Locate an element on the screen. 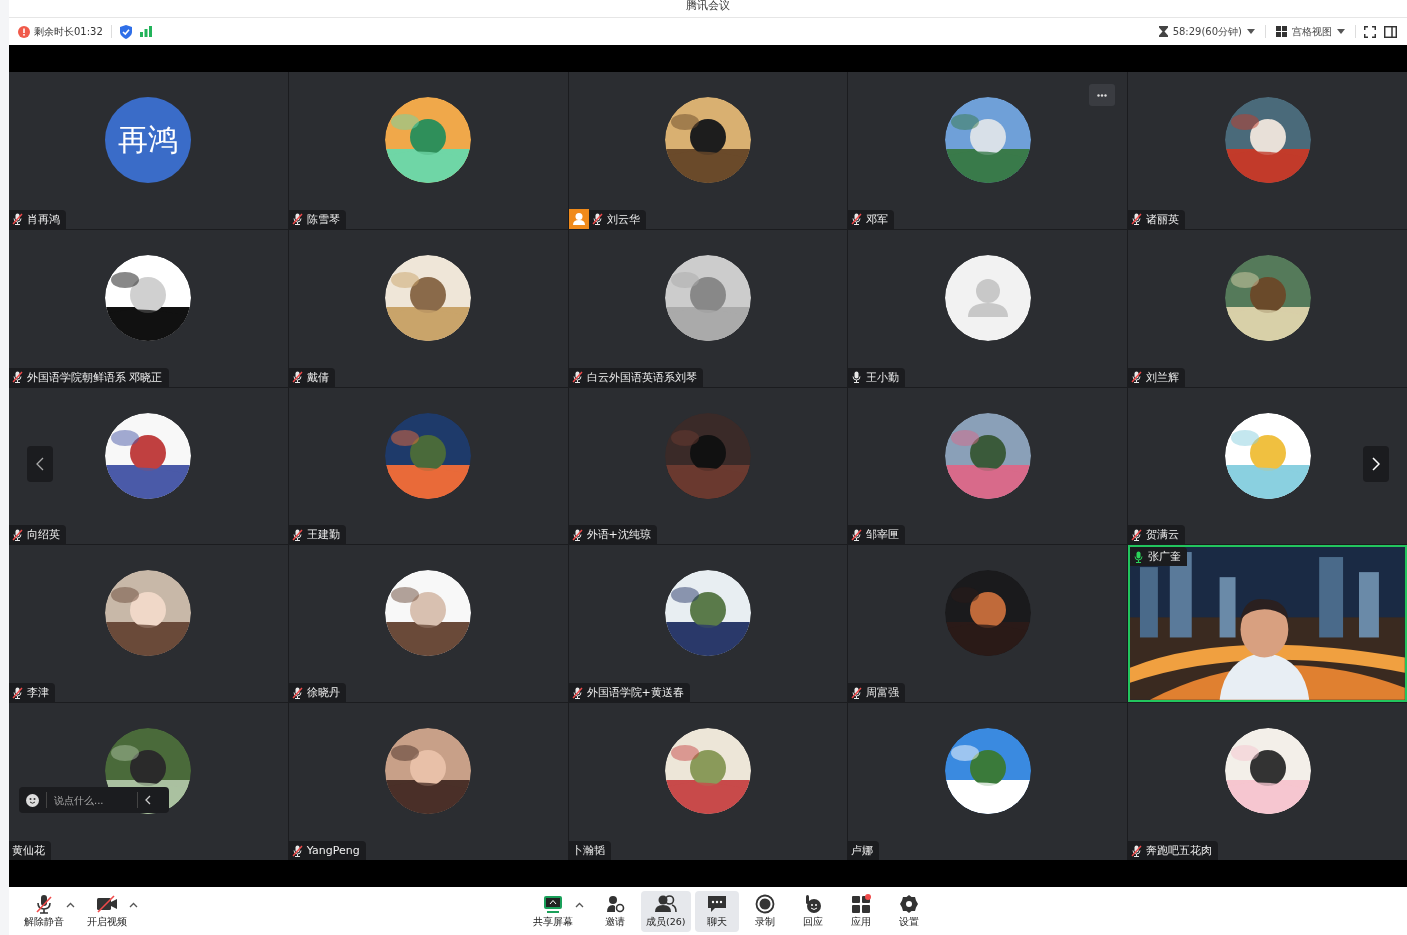  settings-icon is located at coordinates (908, 903).